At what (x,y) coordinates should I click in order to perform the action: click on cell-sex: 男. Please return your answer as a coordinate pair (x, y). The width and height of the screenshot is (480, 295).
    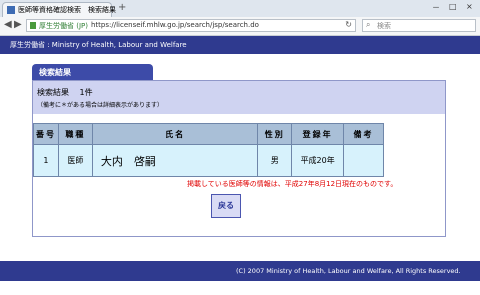
    Looking at the image, I should click on (275, 160).